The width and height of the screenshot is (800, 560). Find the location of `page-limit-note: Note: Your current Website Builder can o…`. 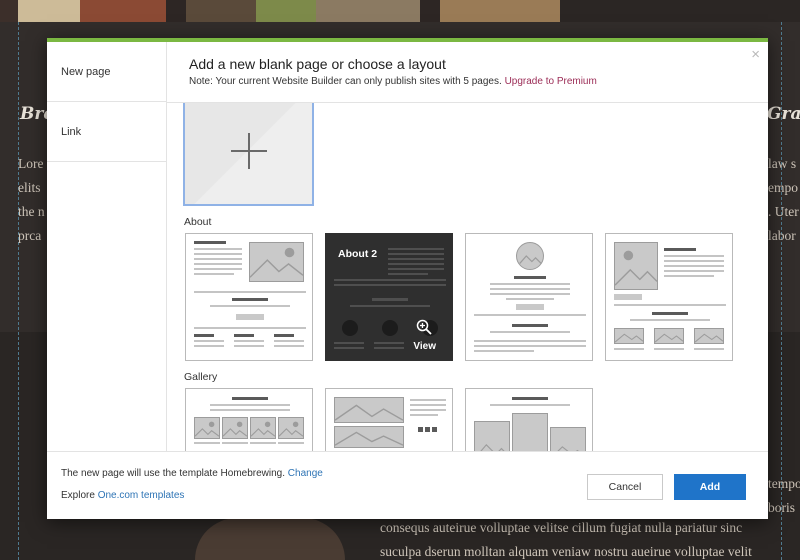

page-limit-note: Note: Your current Website Builder can o… is located at coordinates (345, 81).